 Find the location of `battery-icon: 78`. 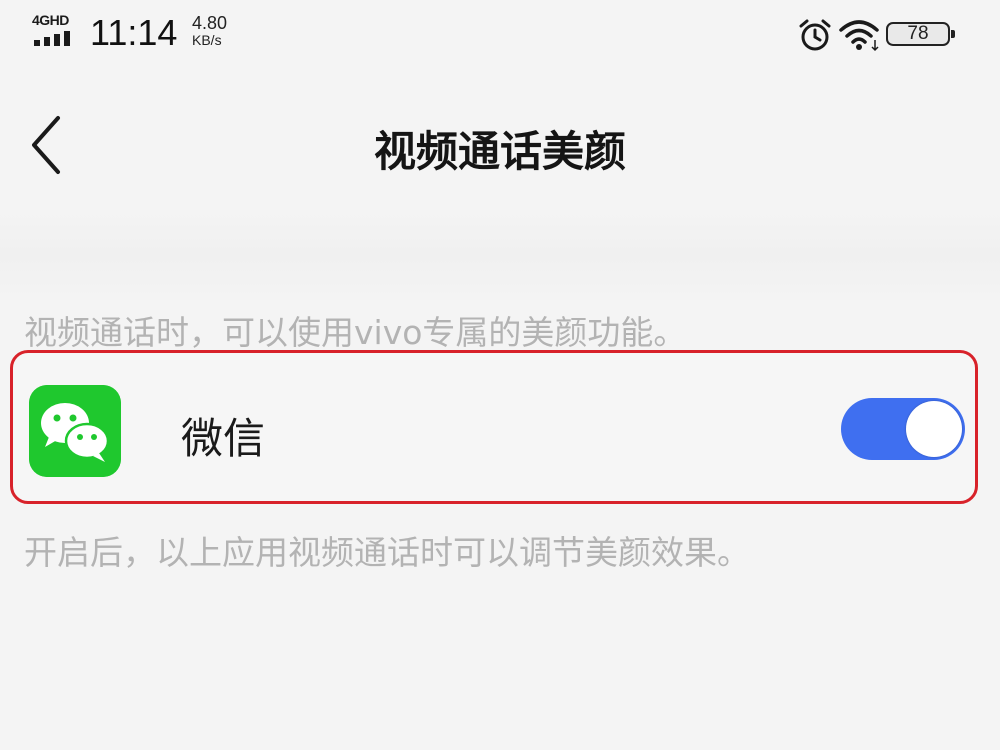

battery-icon: 78 is located at coordinates (920, 34).